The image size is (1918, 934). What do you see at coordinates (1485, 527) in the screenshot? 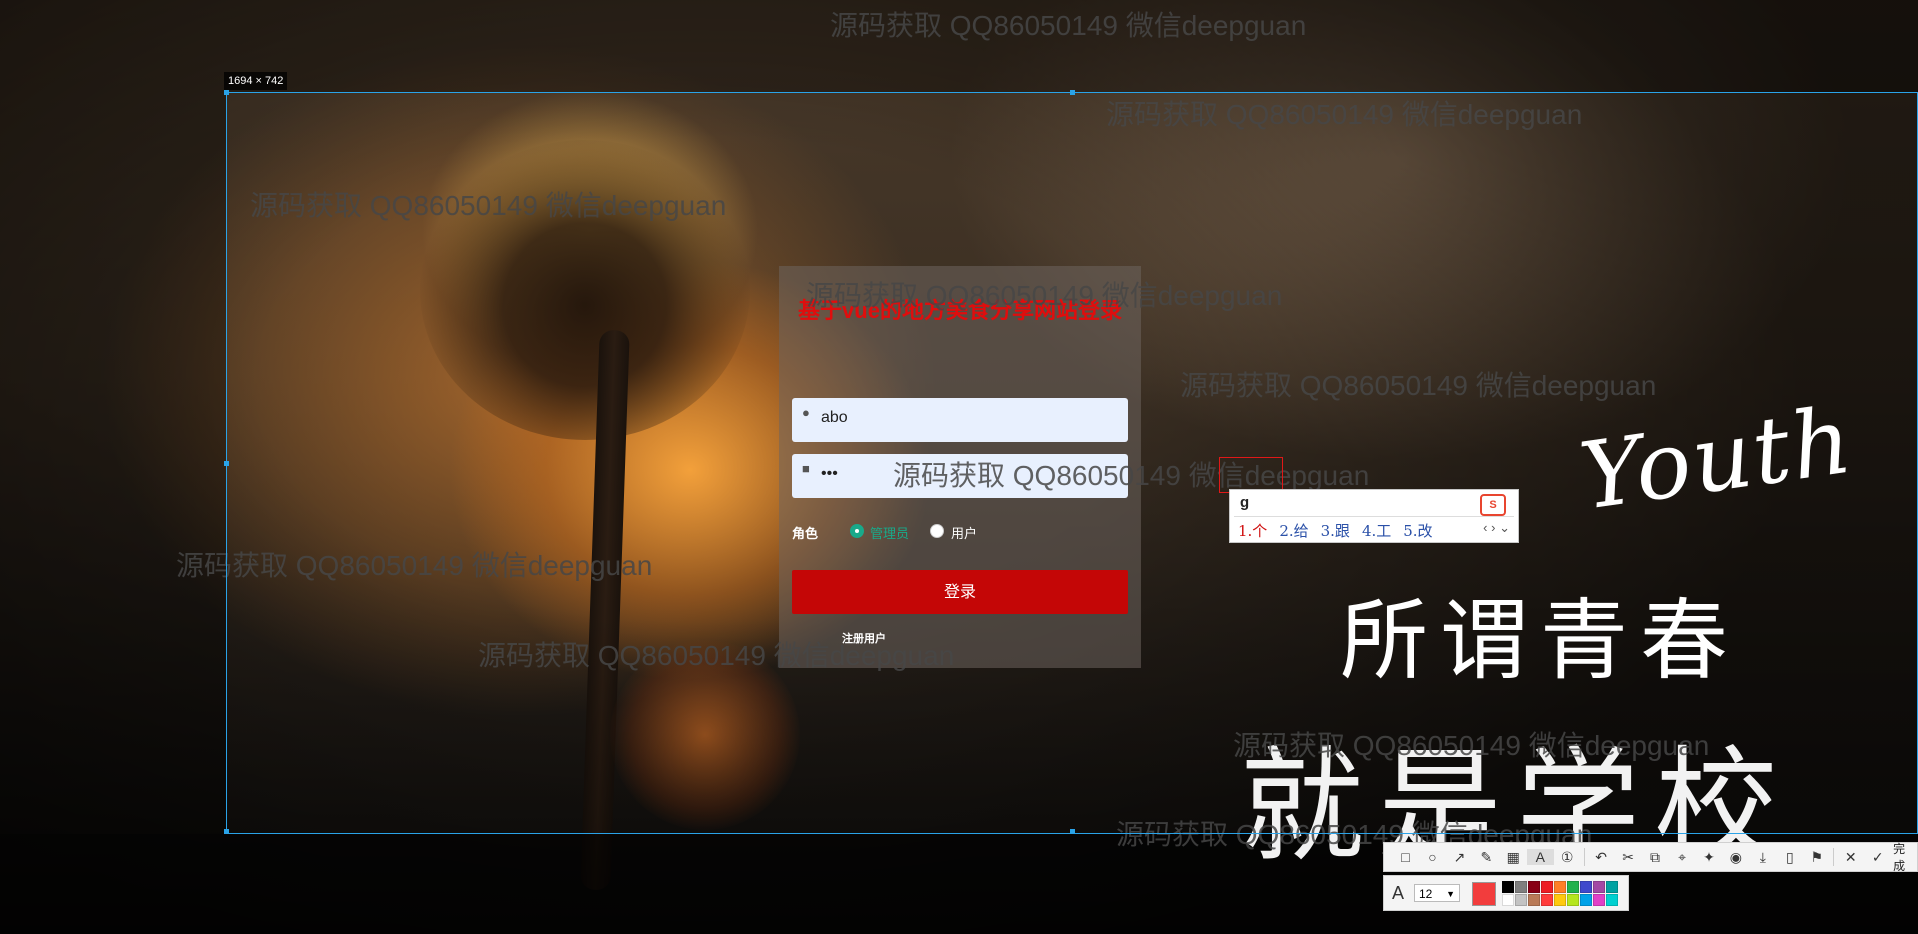
I see `chevron-left-icon: ‹` at bounding box center [1485, 527].